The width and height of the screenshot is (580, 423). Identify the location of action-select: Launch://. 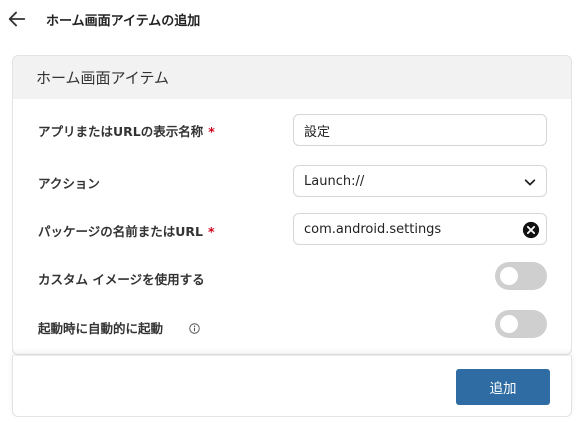
(420, 181).